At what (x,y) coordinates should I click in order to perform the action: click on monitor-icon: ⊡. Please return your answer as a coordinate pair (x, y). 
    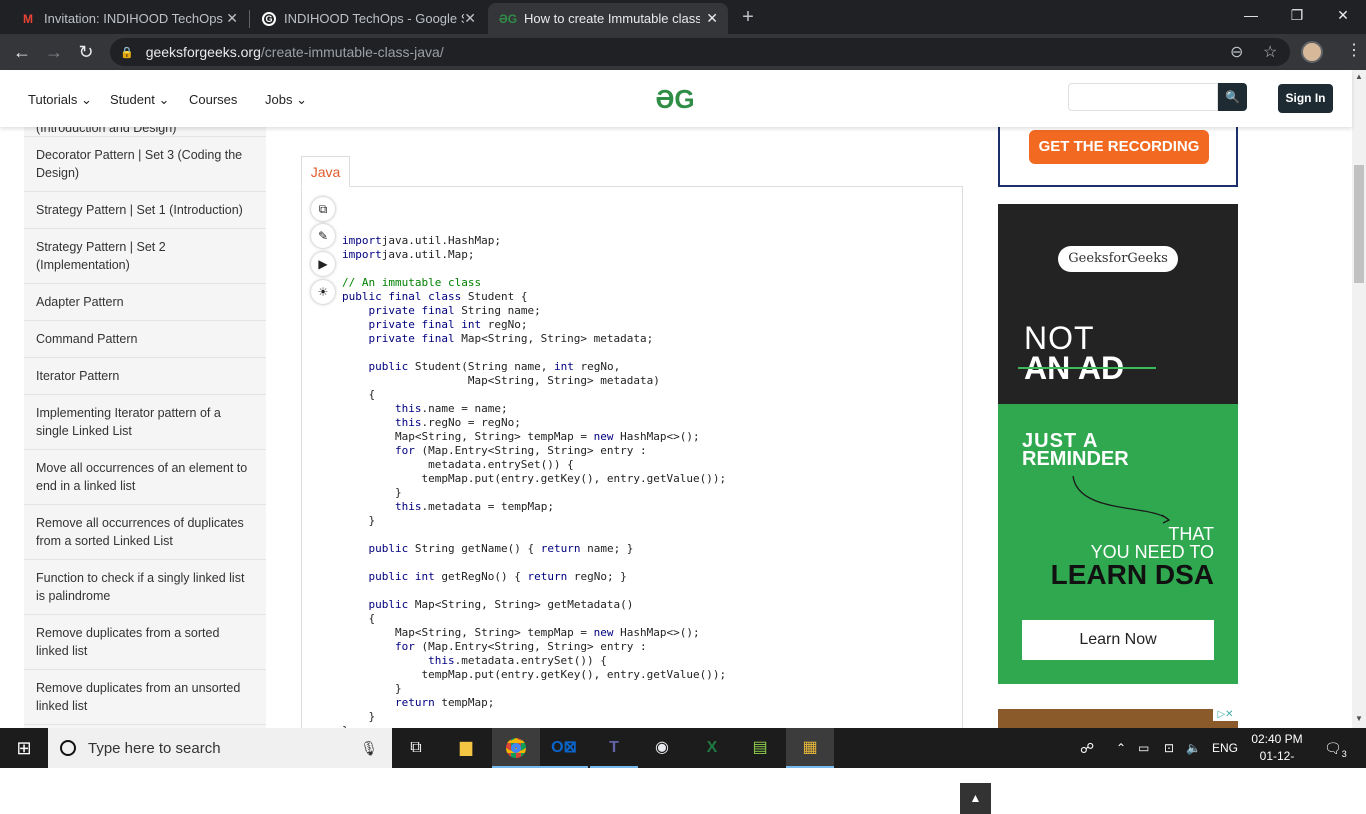
    Looking at the image, I should click on (1169, 748).